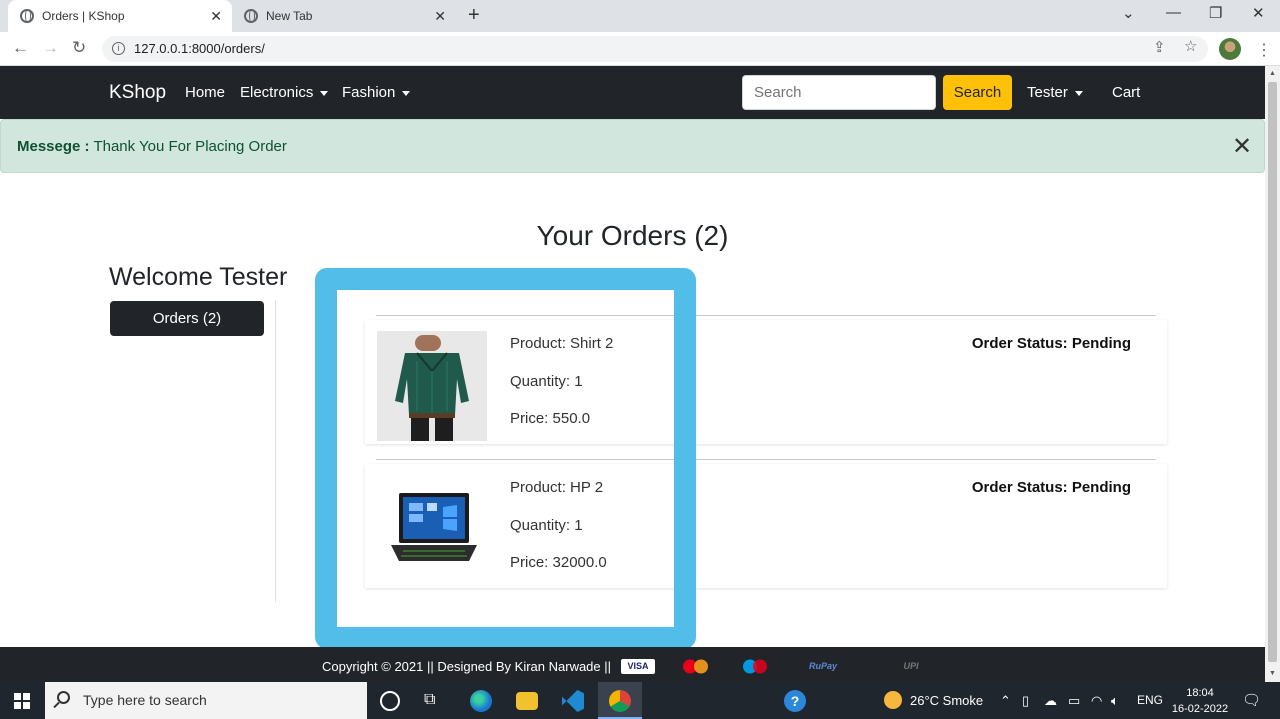  I want to click on rupay-logo: RuPay, so click(822, 666).